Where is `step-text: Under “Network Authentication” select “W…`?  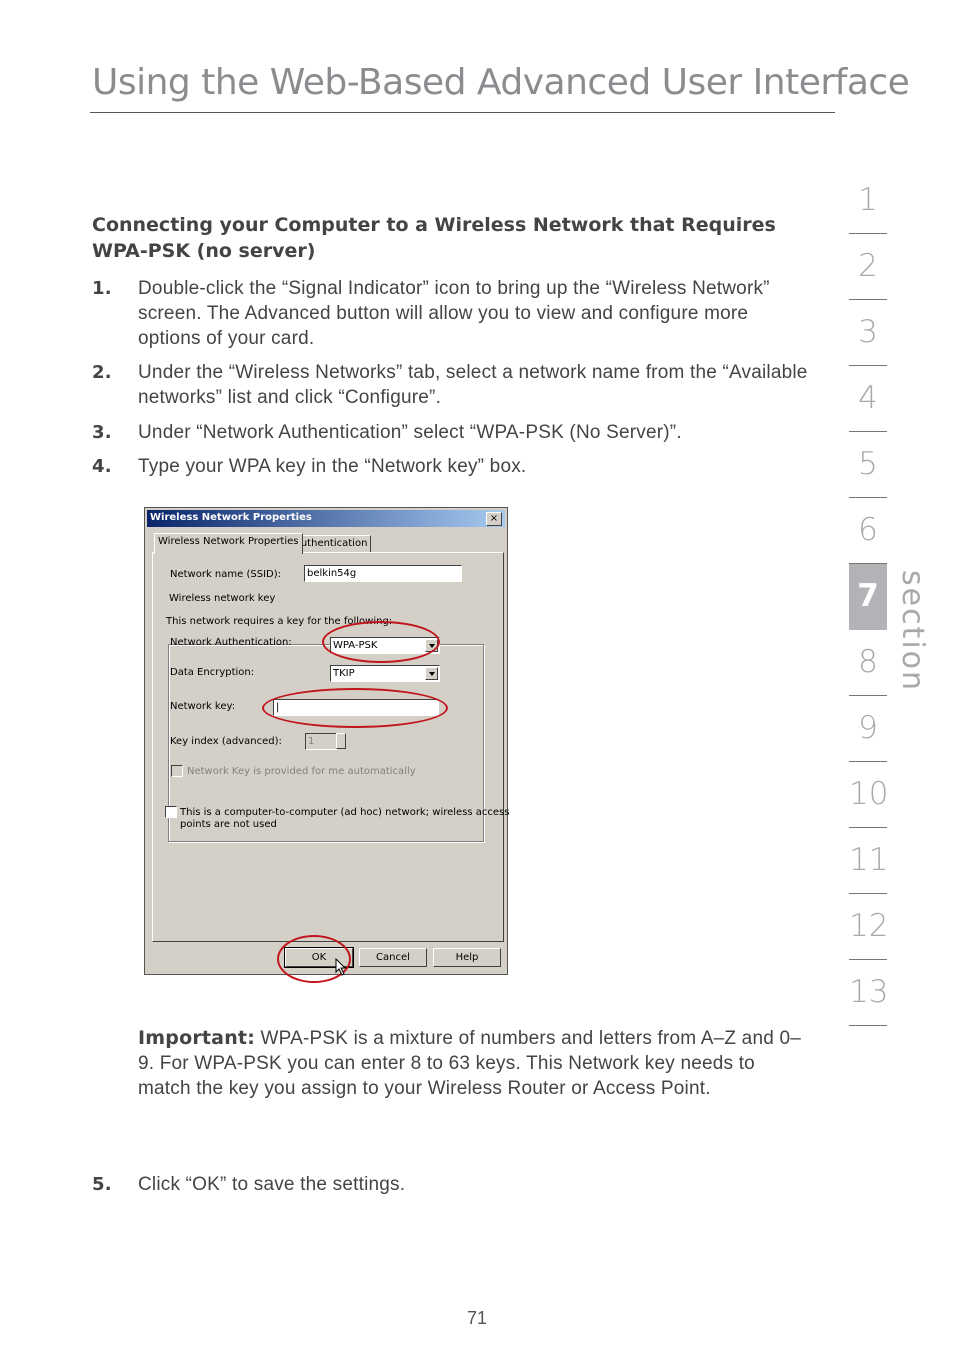 step-text: Under “Network Authentication” select “W… is located at coordinates (410, 432).